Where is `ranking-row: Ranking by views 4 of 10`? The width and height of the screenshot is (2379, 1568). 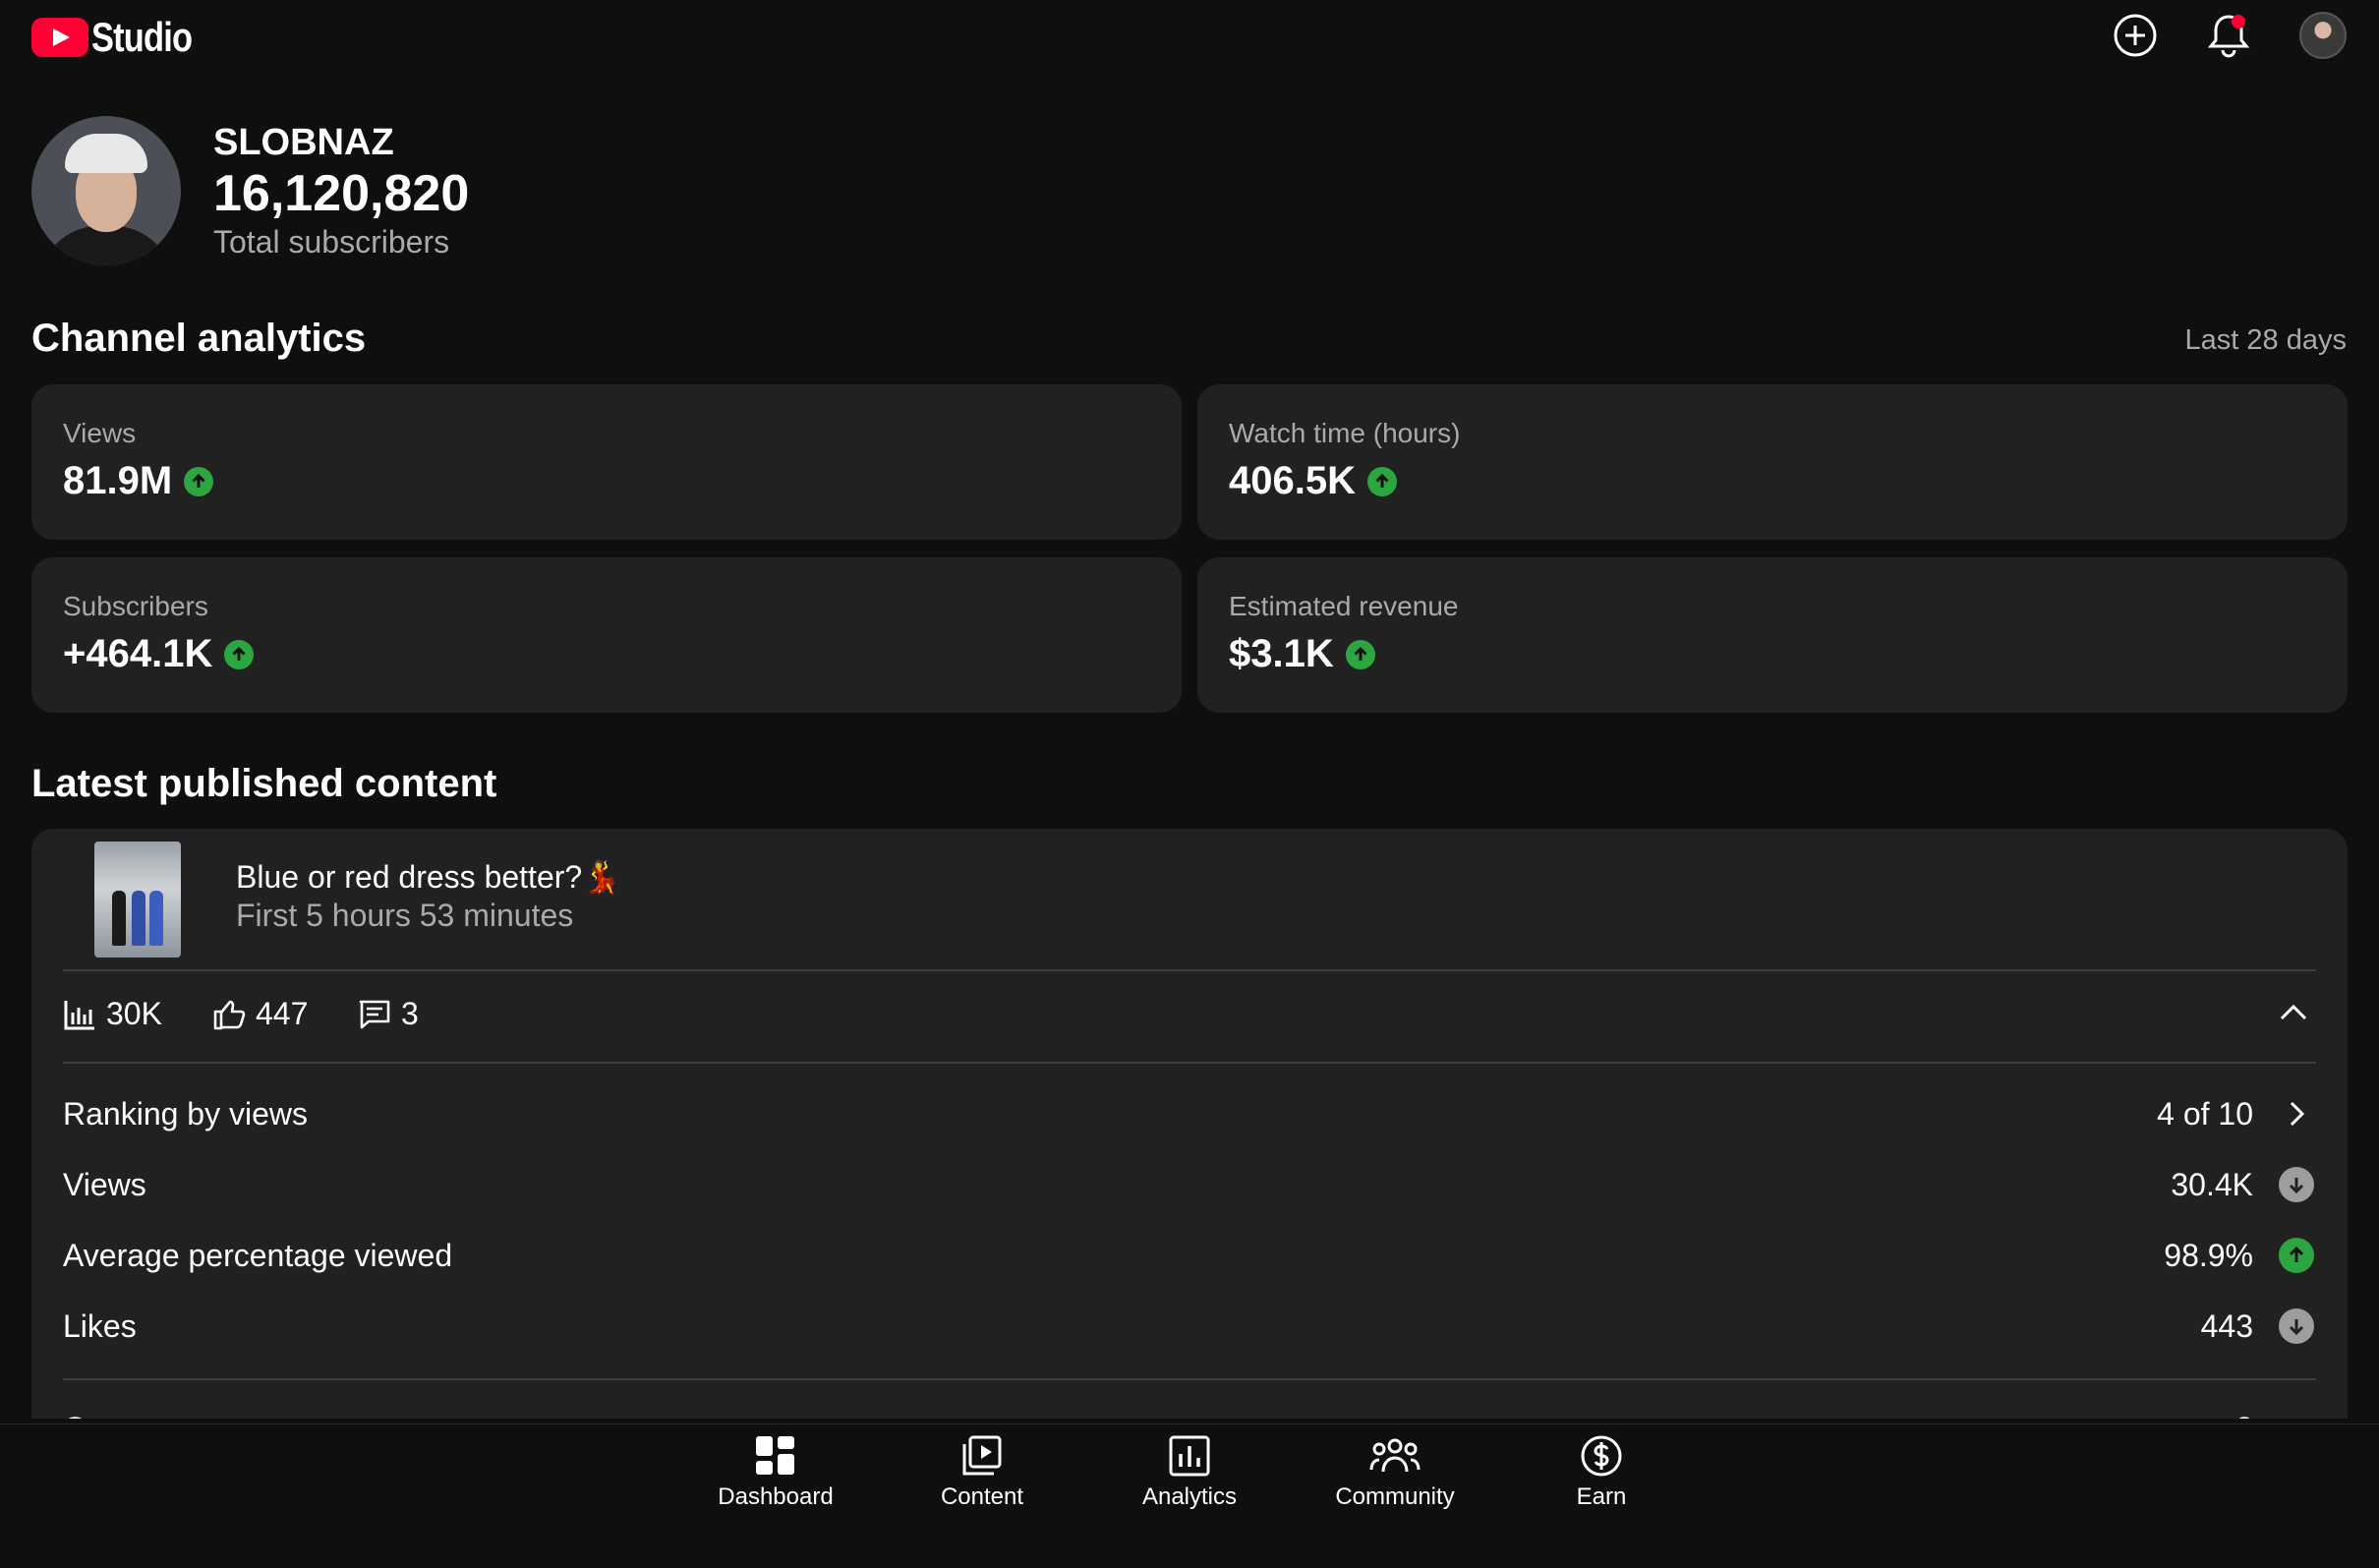
ranking-row: Ranking by views 4 of 10 is located at coordinates (1189, 1113).